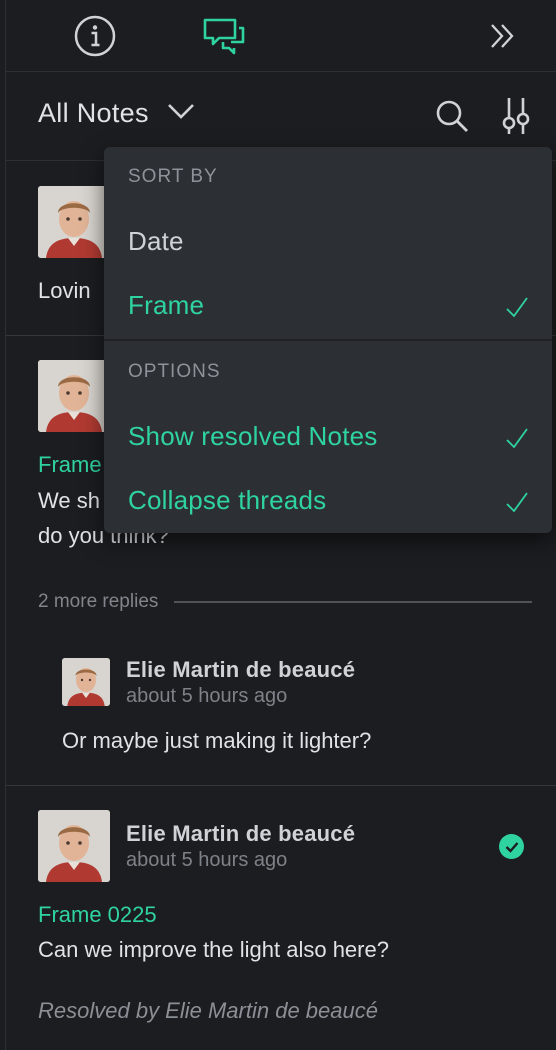 The image size is (556, 1050). What do you see at coordinates (241, 669) in the screenshot?
I see `reply-author: Elie Martin de beaucé` at bounding box center [241, 669].